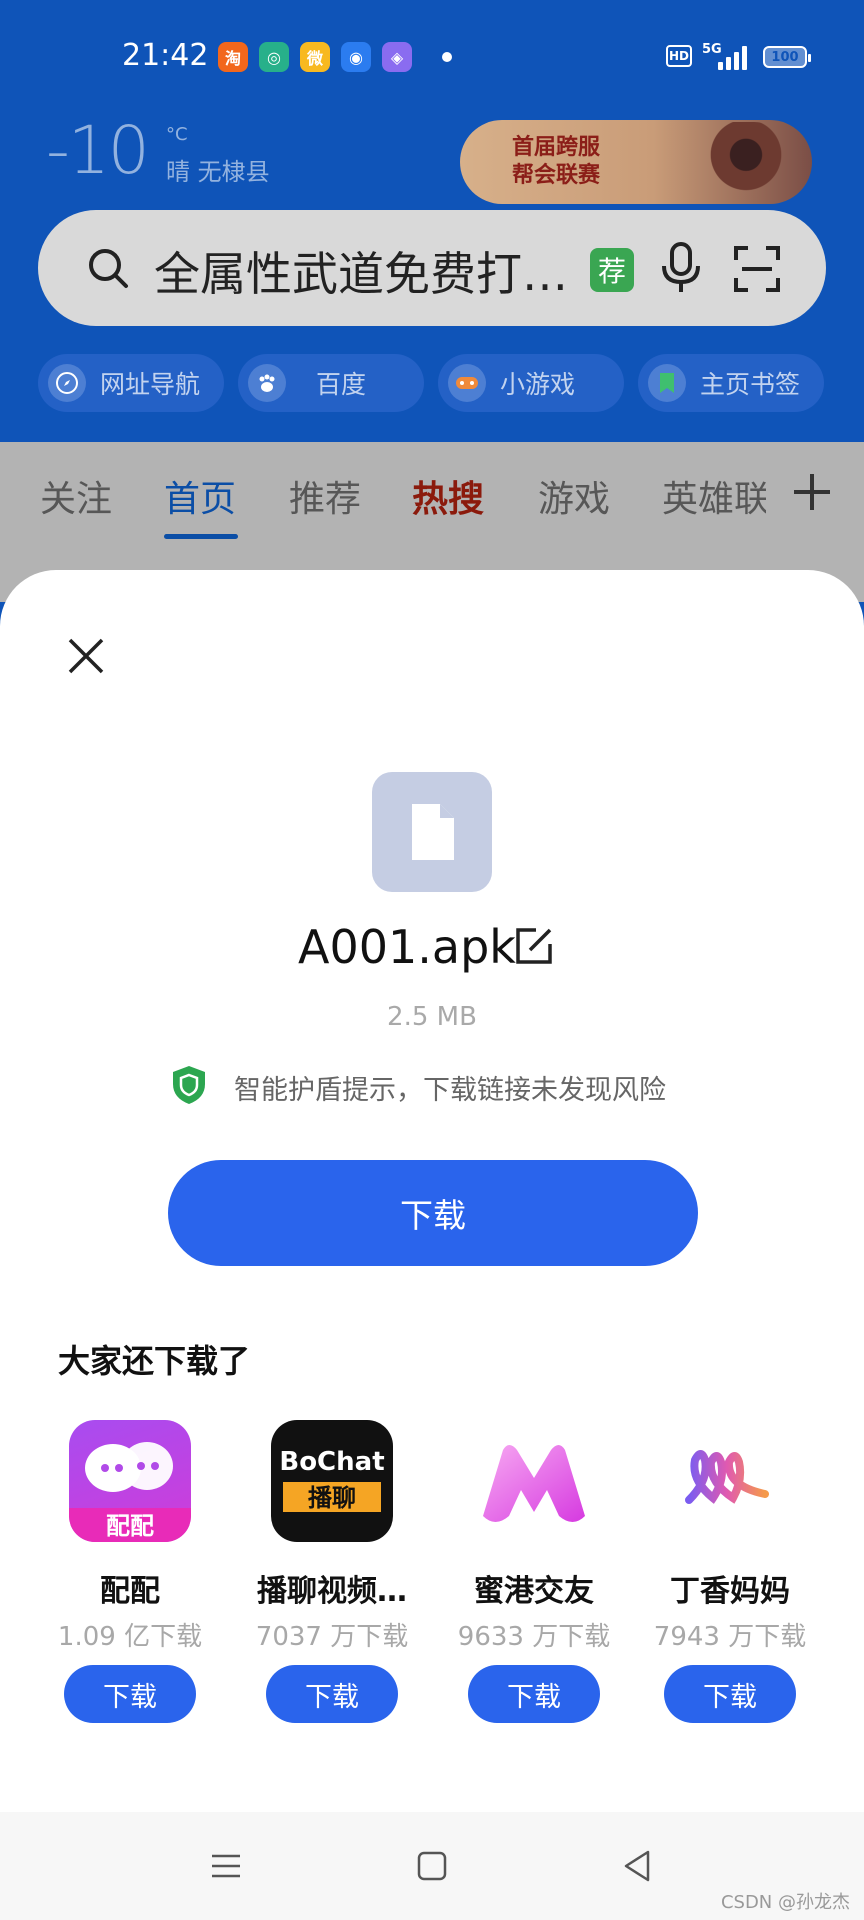  I want to click on app-name: 配配, so click(130, 1591).